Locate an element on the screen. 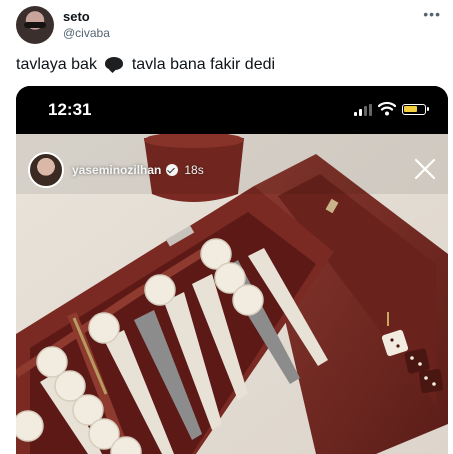 This screenshot has width=453, height=454. avatar is located at coordinates (35, 25).